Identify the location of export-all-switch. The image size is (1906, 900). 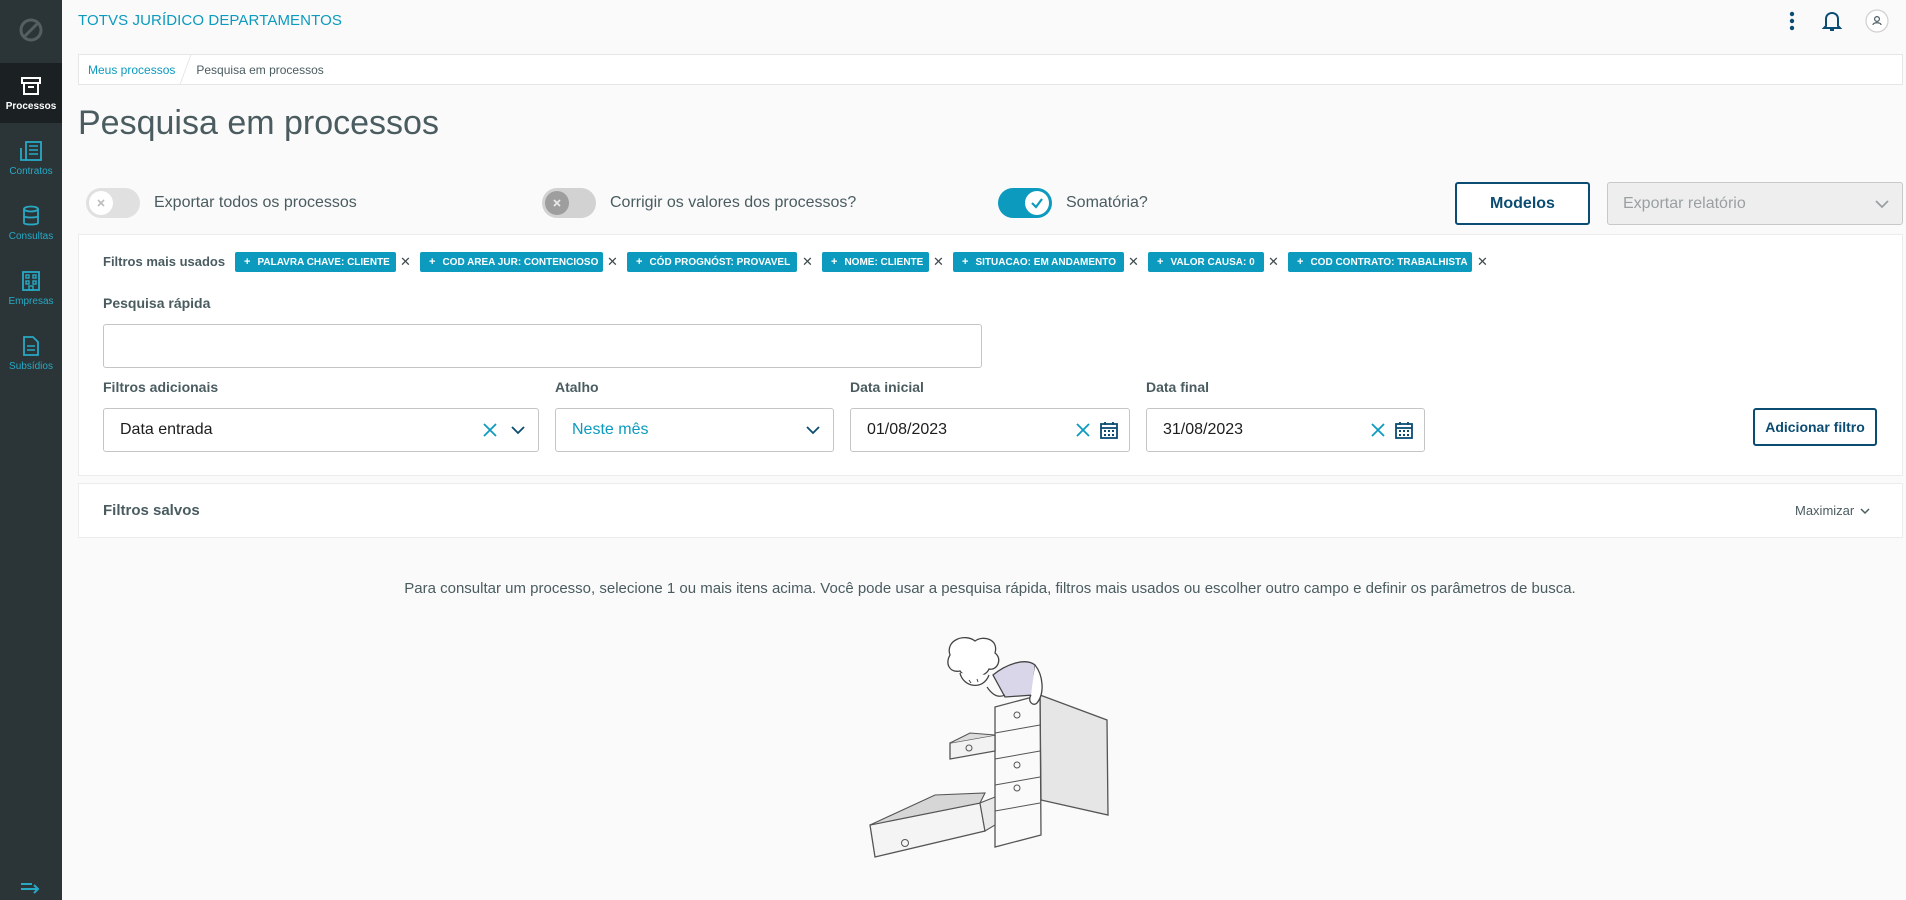
(113, 203).